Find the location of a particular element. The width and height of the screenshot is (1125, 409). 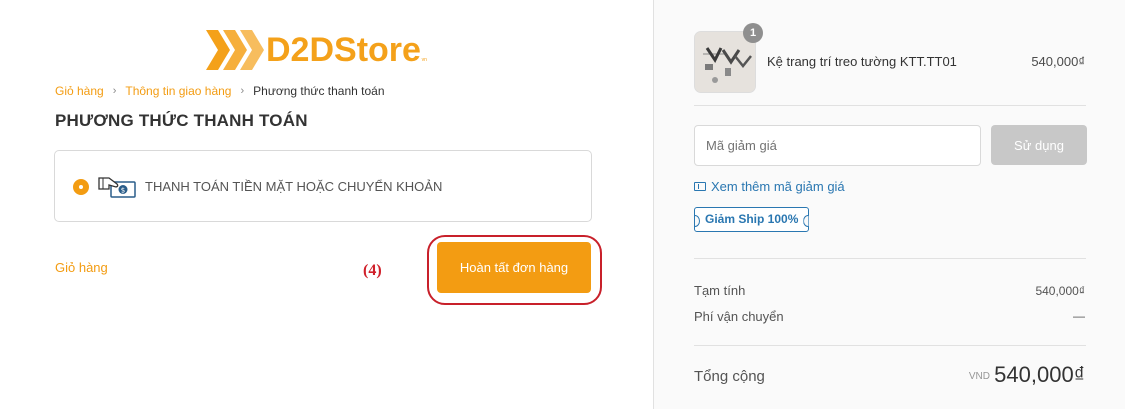

ticket-icon is located at coordinates (700, 186).